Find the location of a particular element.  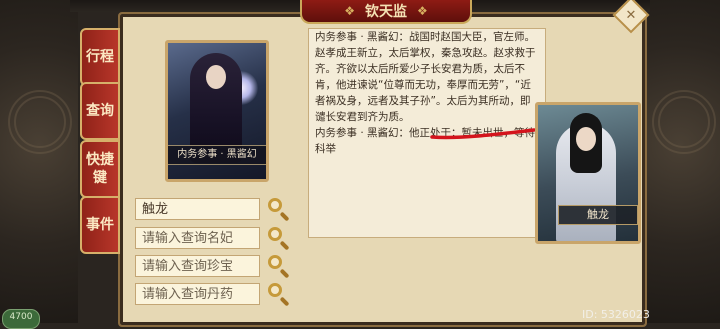

character-name-label: 触龙 is located at coordinates (598, 215).